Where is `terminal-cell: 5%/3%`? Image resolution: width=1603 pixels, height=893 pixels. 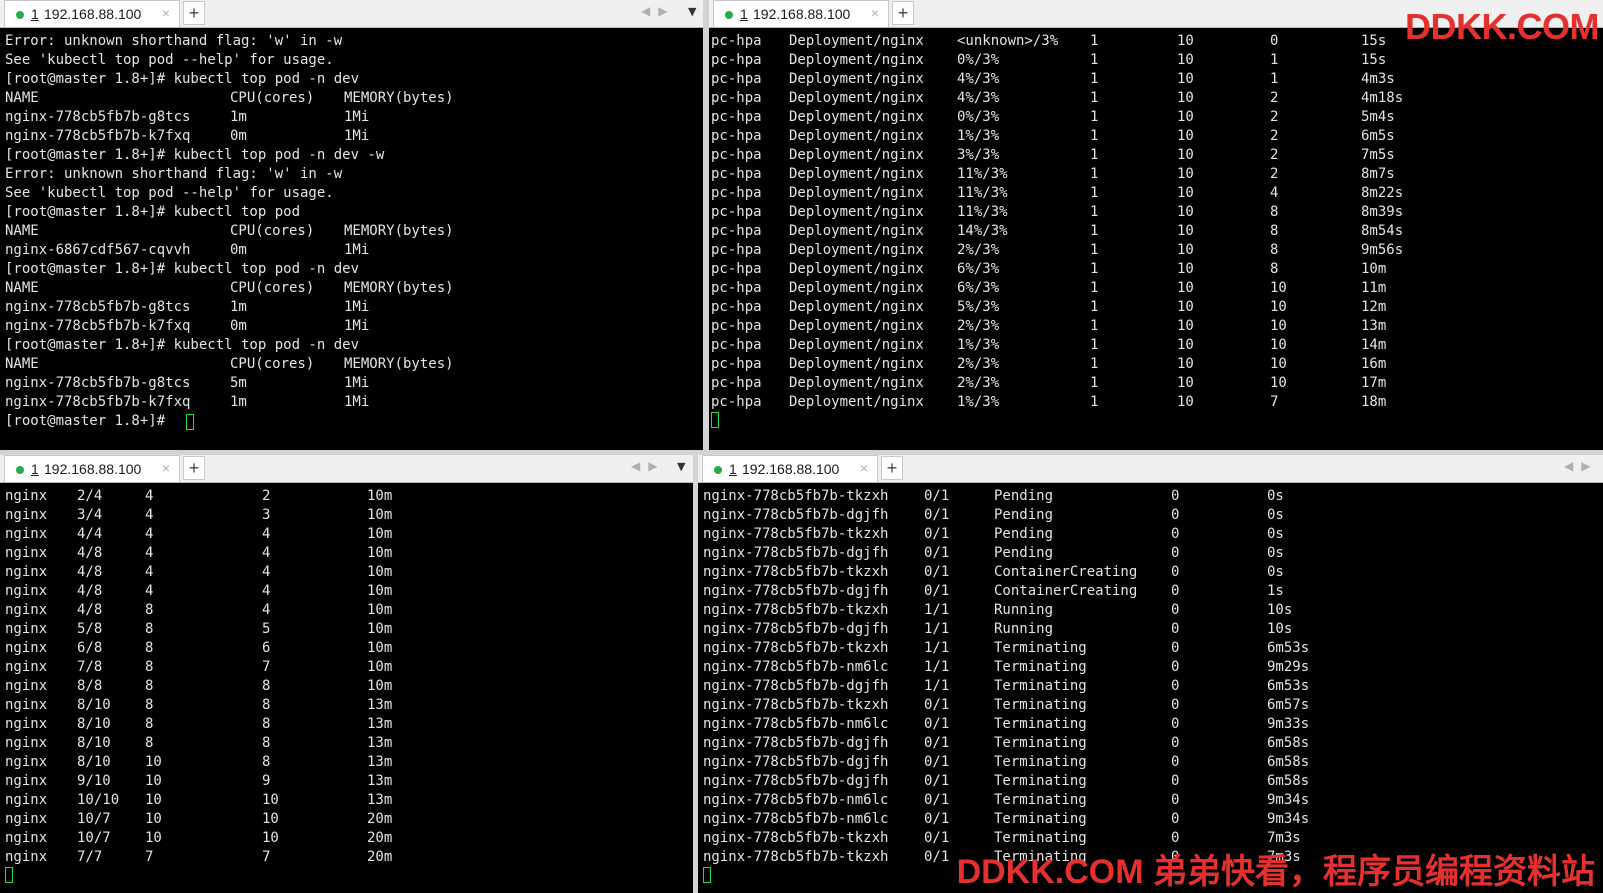 terminal-cell: 5%/3% is located at coordinates (978, 307).